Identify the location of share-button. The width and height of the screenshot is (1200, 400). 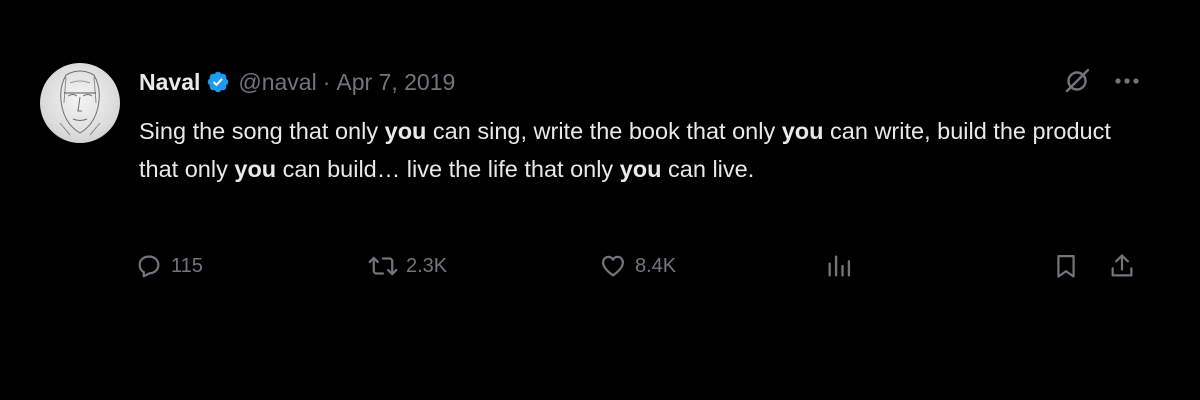
(1122, 266).